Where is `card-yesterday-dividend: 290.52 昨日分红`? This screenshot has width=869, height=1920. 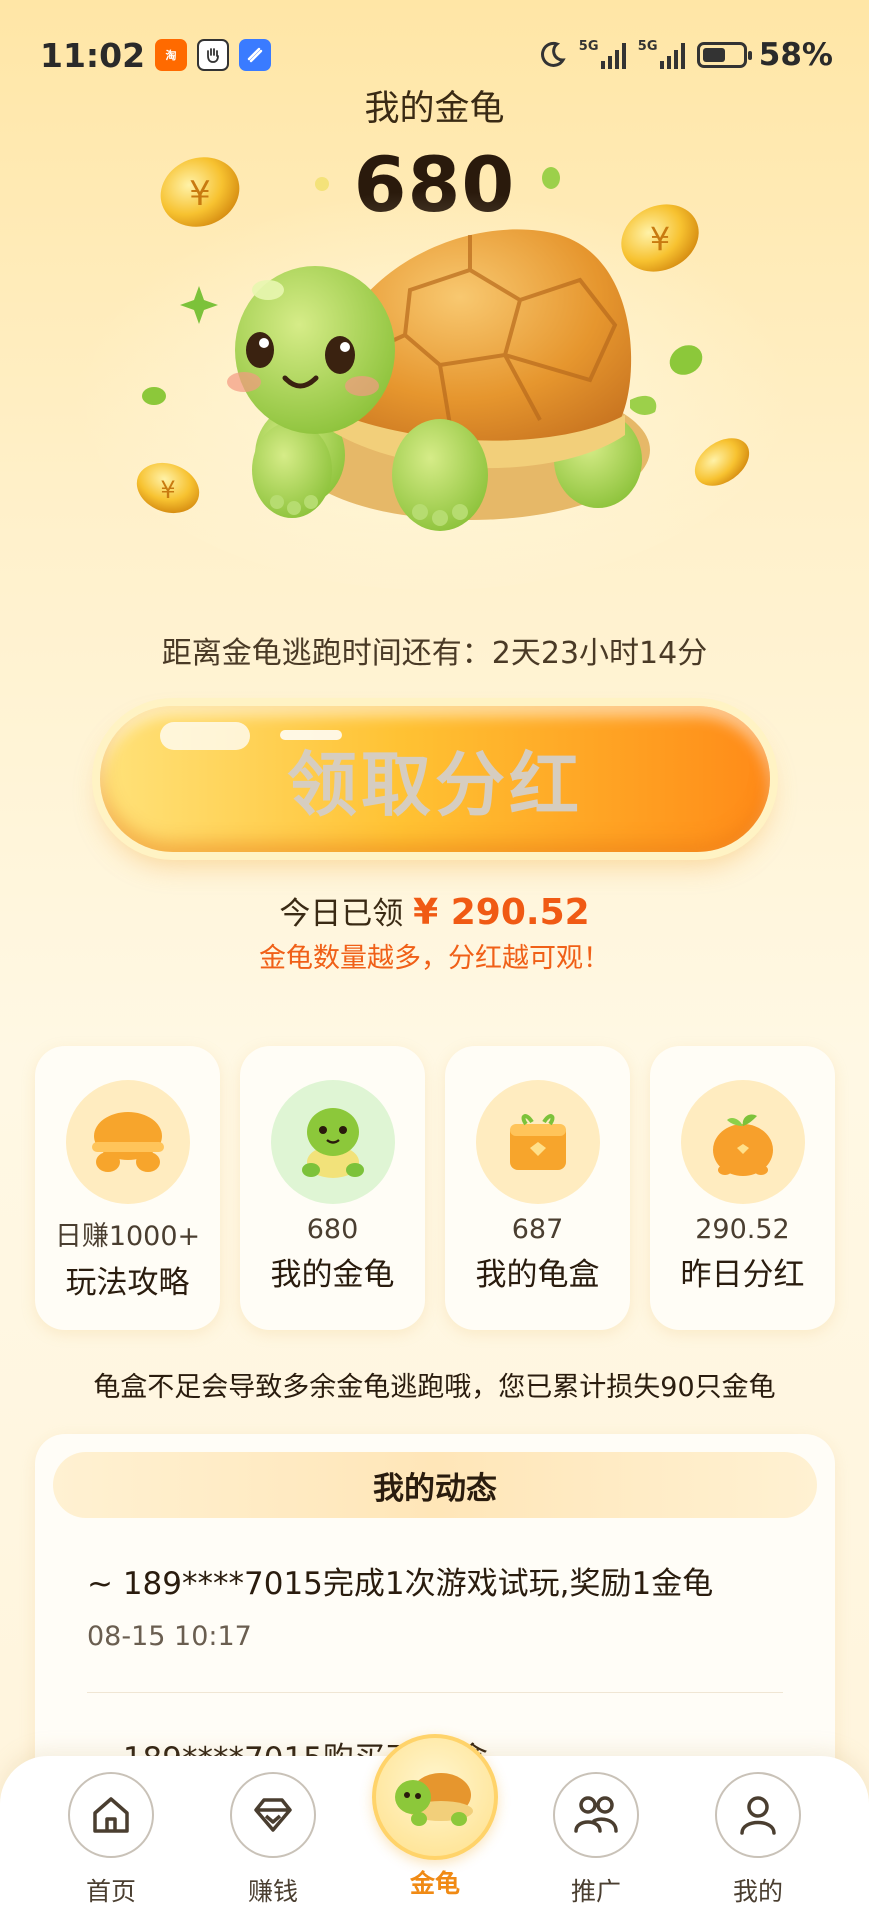 card-yesterday-dividend: 290.52 昨日分红 is located at coordinates (742, 1188).